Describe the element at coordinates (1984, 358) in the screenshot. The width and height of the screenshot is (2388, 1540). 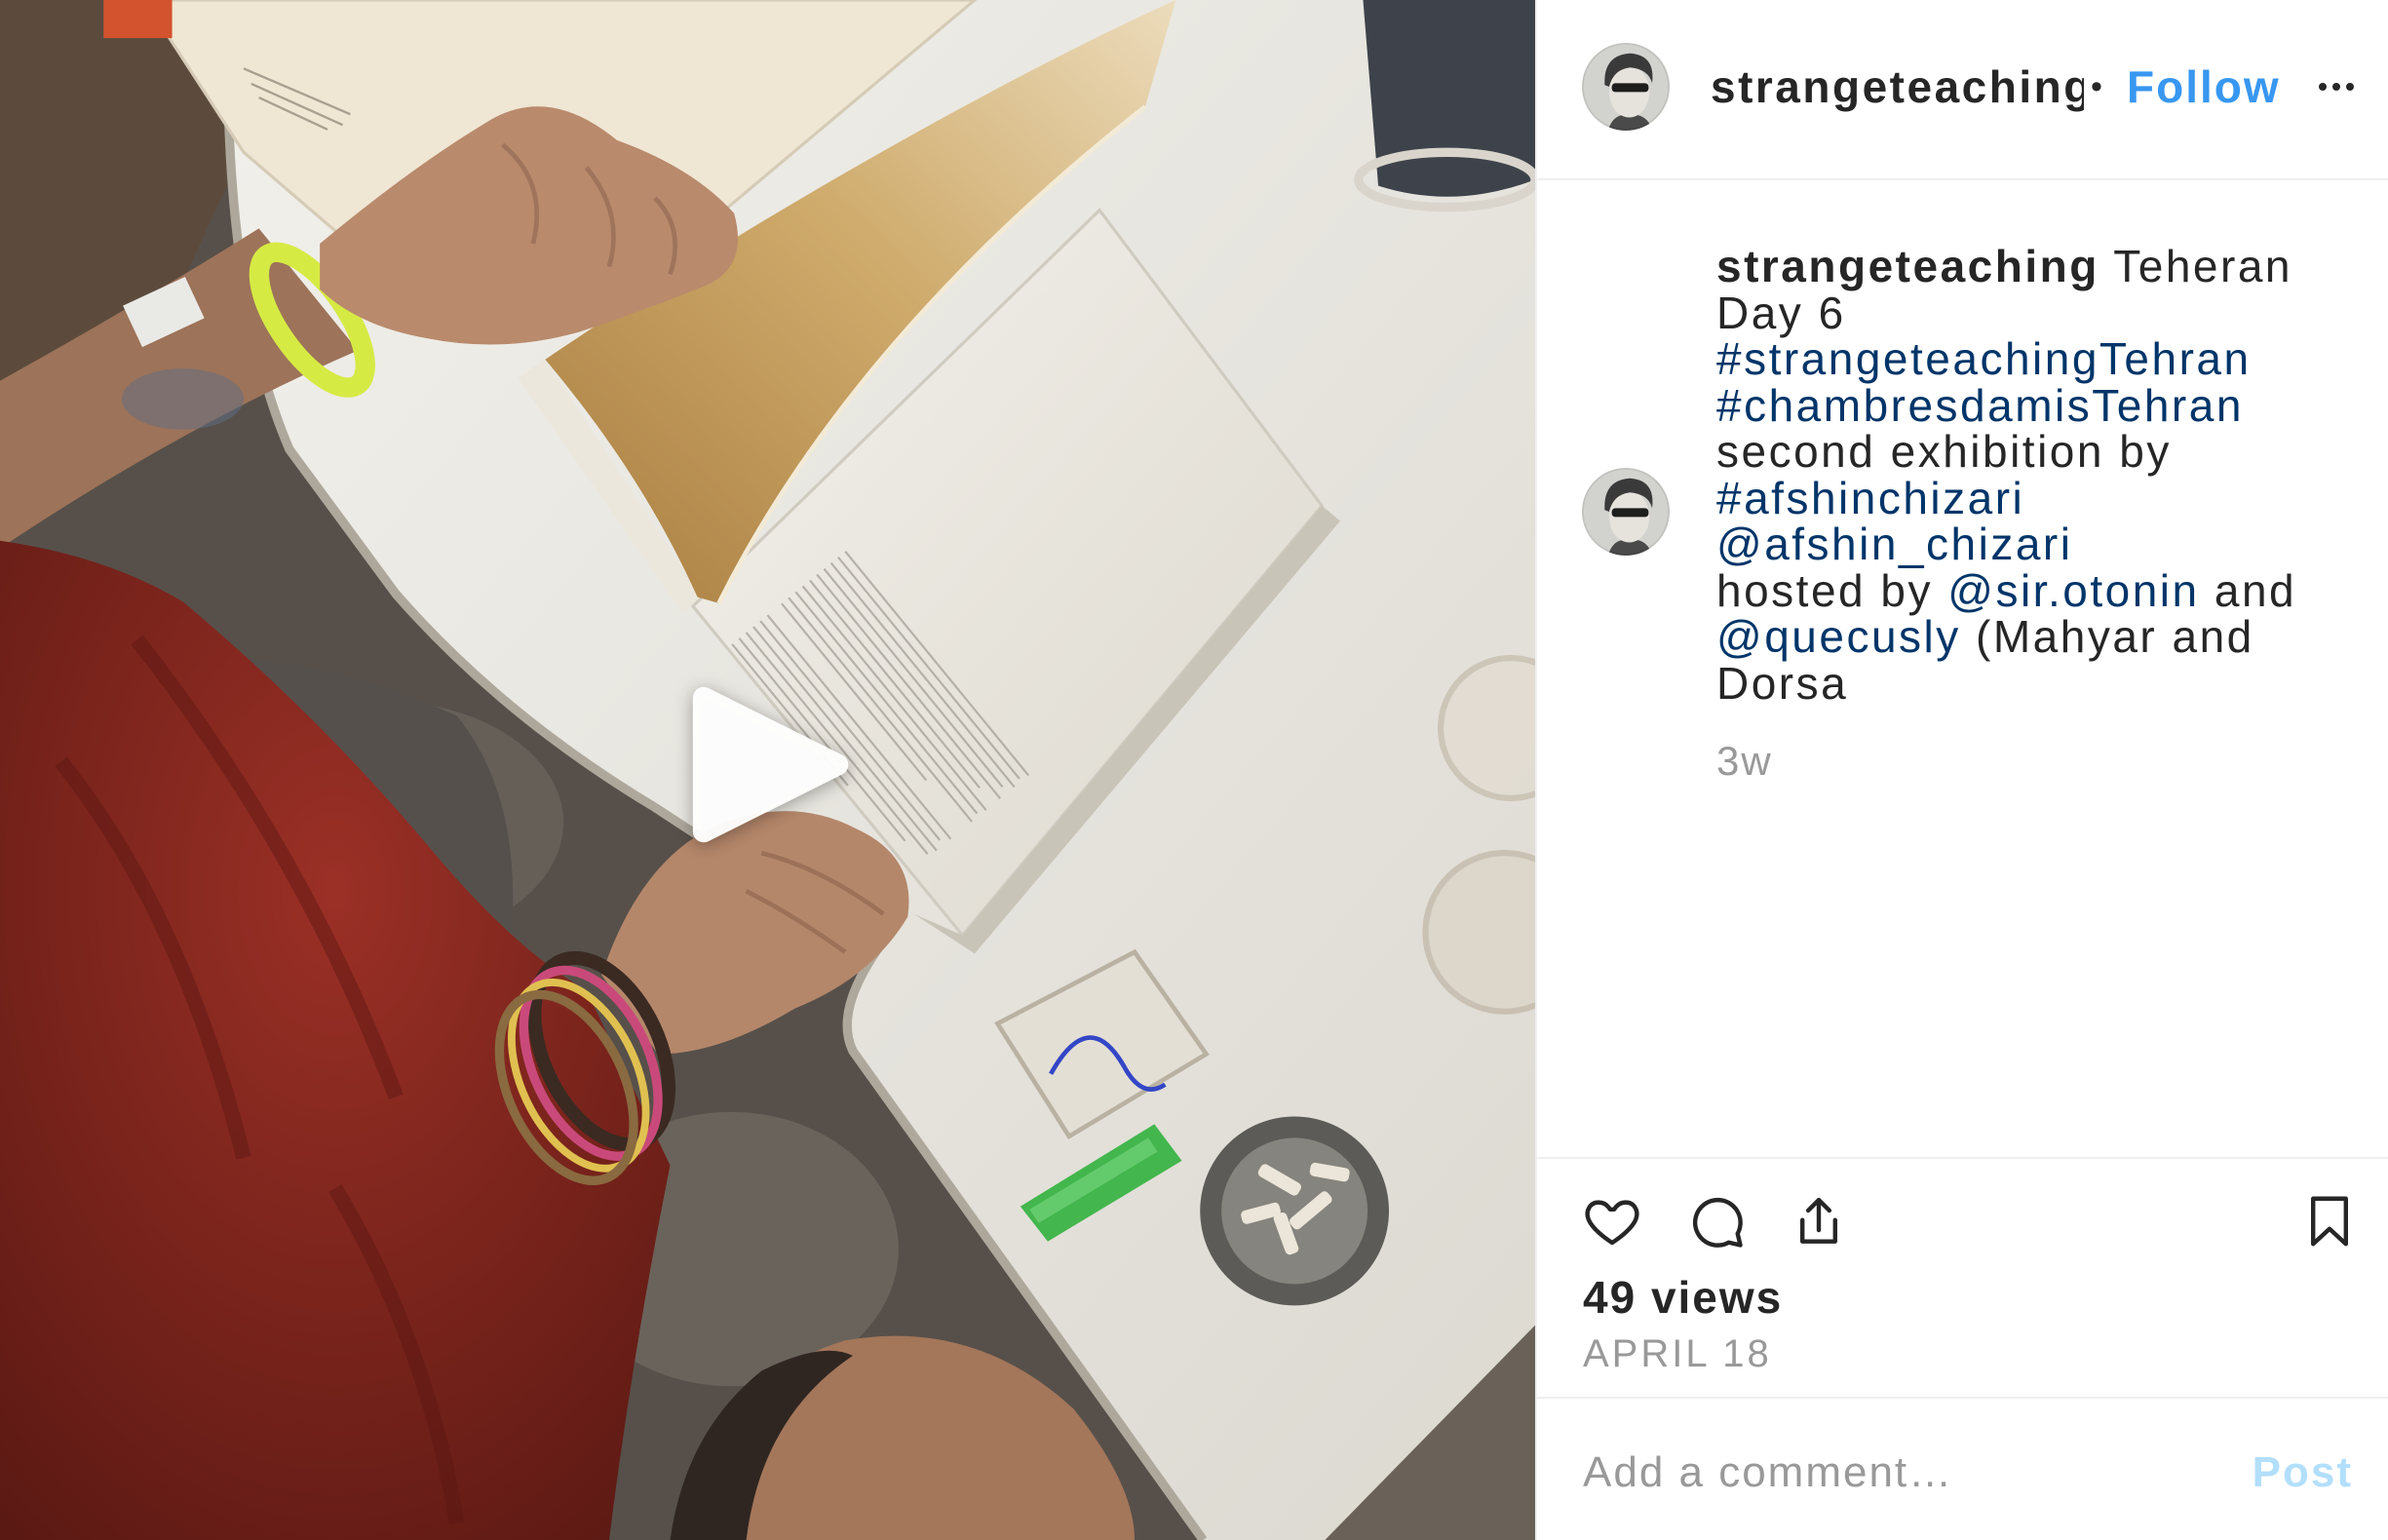
I see `hashtag-link: #strangeteachingTehran` at that location.